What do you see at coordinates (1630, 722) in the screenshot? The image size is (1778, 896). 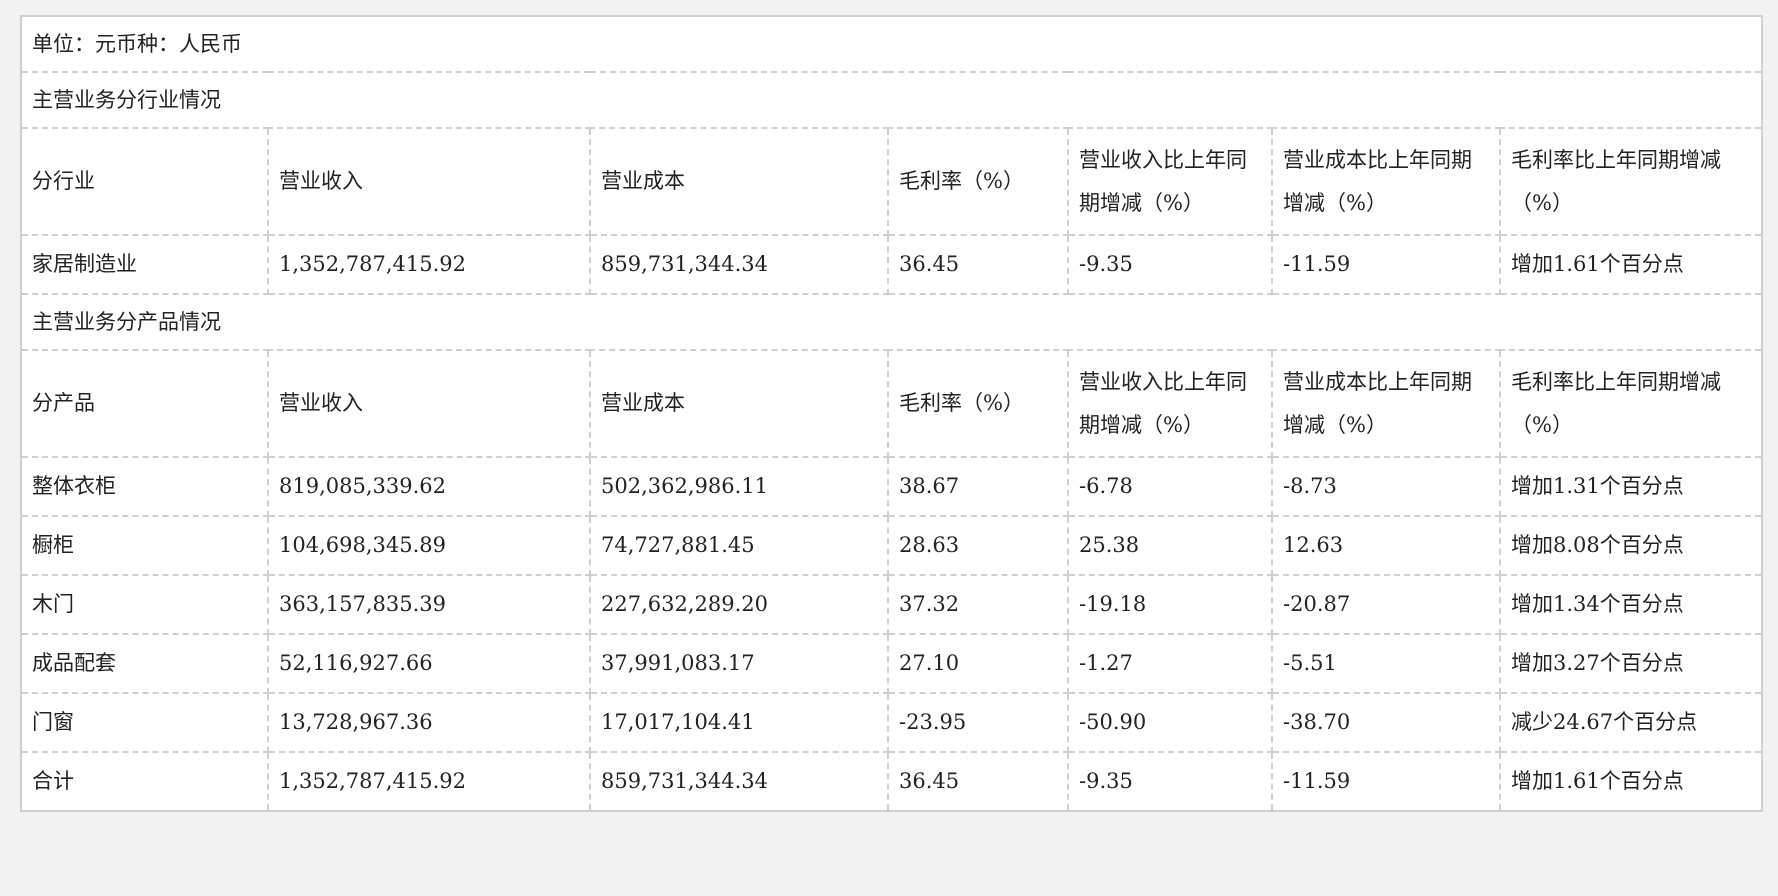 I see `table-cell: 减少24.67个百分点` at bounding box center [1630, 722].